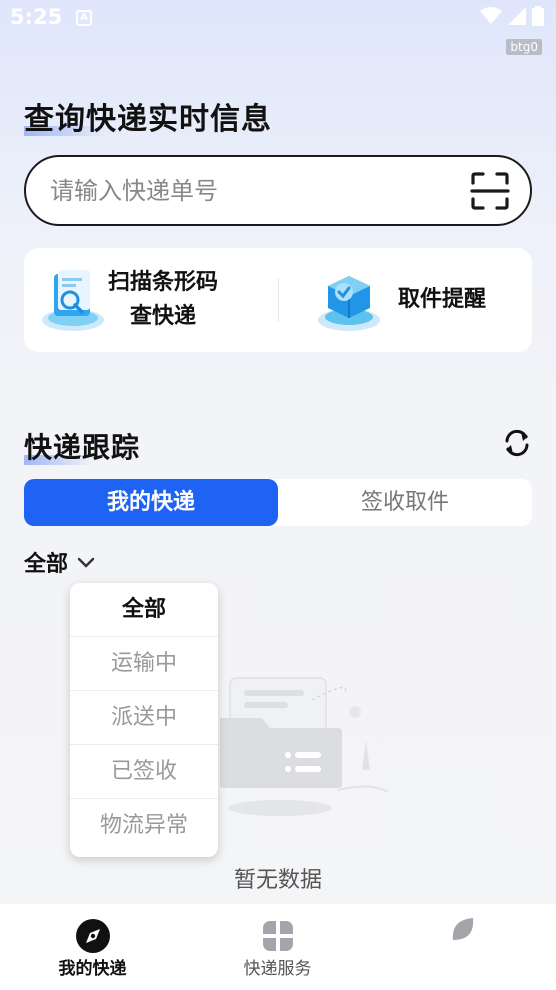  What do you see at coordinates (92, 969) in the screenshot?
I see `nav-my-packages-label: 我的快递` at bounding box center [92, 969].